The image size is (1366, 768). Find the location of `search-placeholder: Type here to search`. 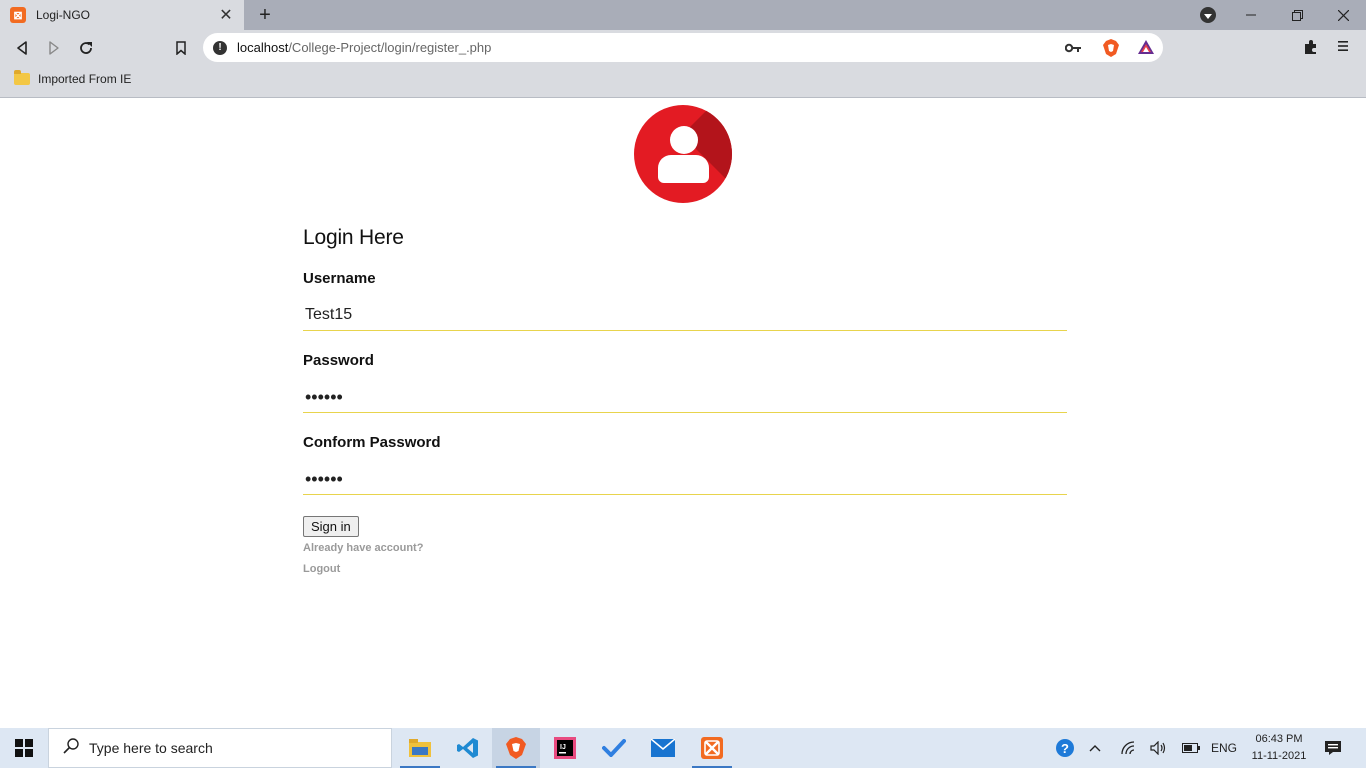

search-placeholder: Type here to search is located at coordinates (151, 748).